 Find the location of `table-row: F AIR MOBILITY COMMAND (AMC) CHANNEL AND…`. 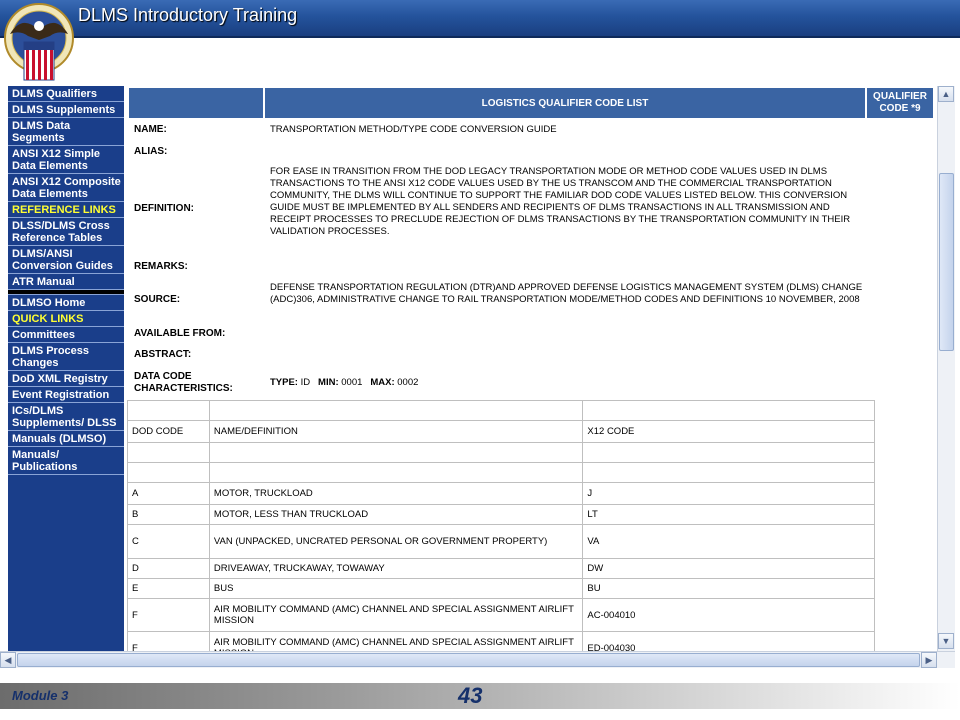

table-row: F AIR MOBILITY COMMAND (AMC) CHANNEL AND… is located at coordinates (501, 615).